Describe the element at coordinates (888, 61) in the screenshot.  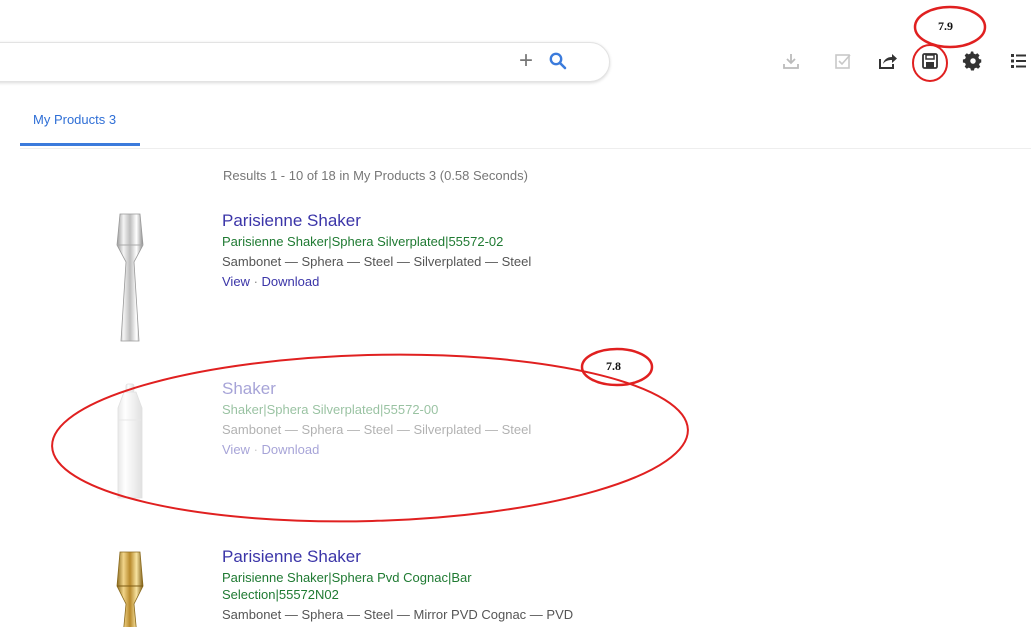
I see `share-icon` at that location.